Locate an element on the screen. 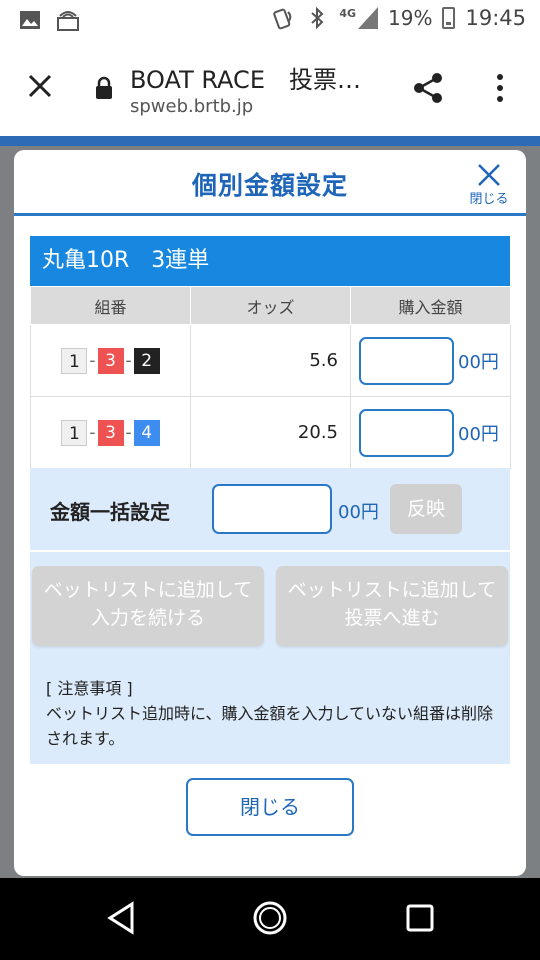  action-buttons: ベットリストに追加して 入力を続ける ベットリストに追加して 投票へ進む is located at coordinates (270, 608).